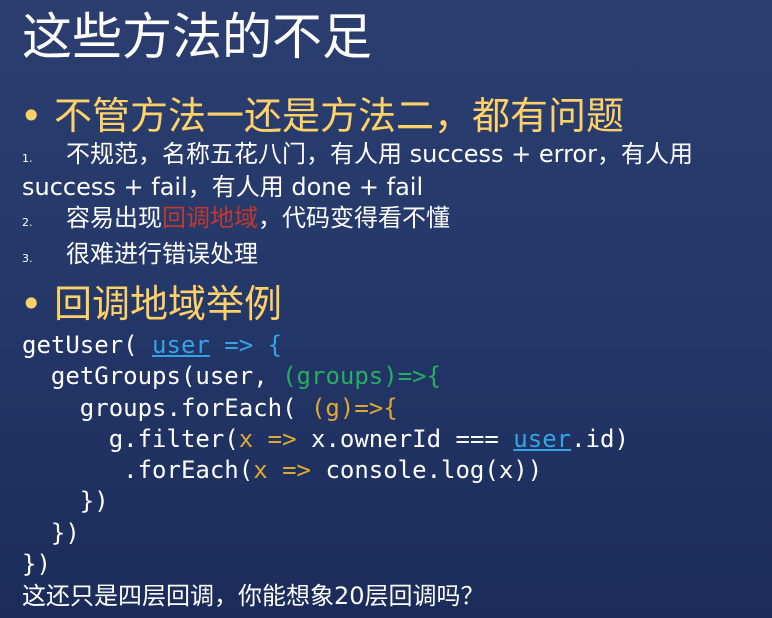  Describe the element at coordinates (253, 596) in the screenshot. I see `footer-note: 这还只是四层回调，你能想象20层回调吗？` at that location.